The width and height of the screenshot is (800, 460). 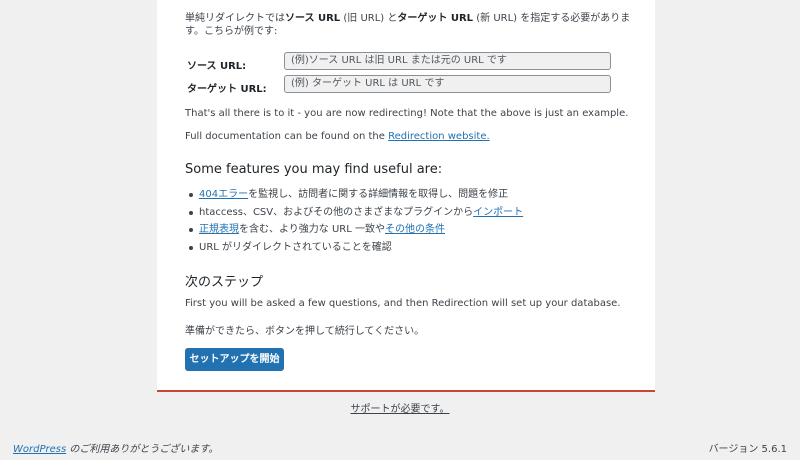 I want to click on target-url-field: (例) ターゲット URL は URL です, so click(x=447, y=84).